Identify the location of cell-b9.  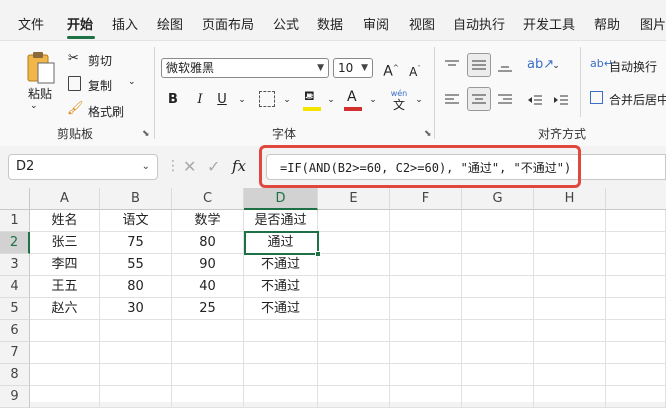
(136, 397).